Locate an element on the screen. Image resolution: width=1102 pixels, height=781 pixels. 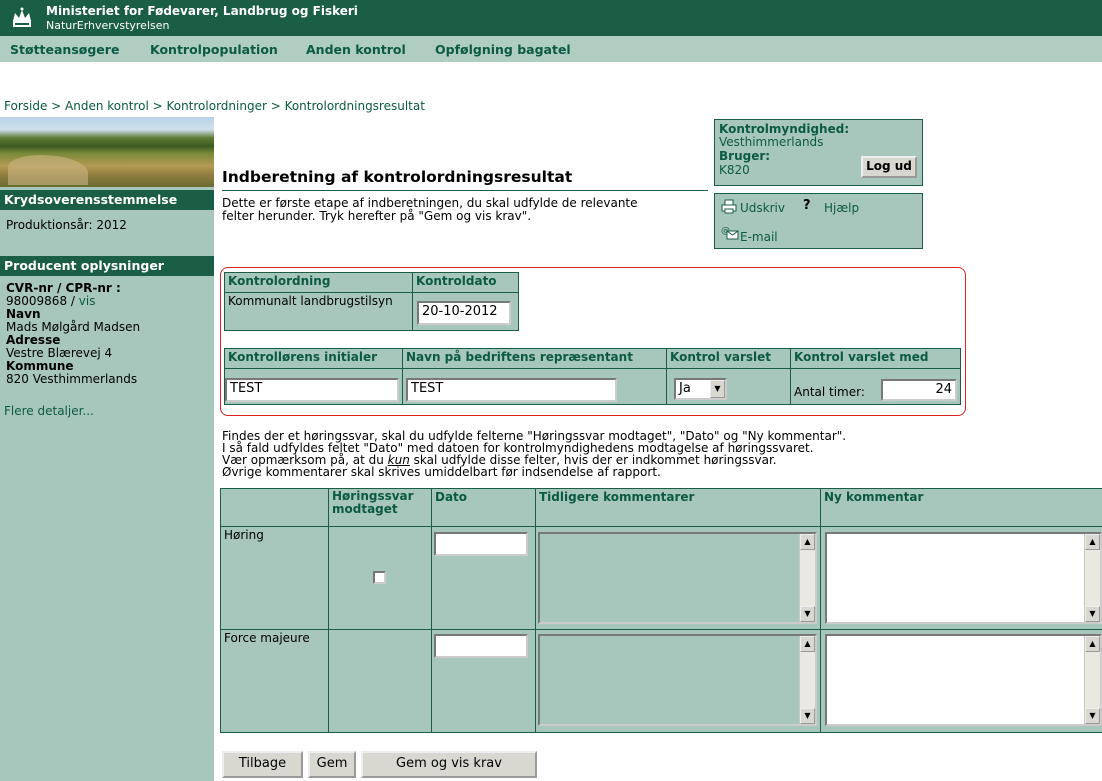
logout-button: Log ud is located at coordinates (889, 167).